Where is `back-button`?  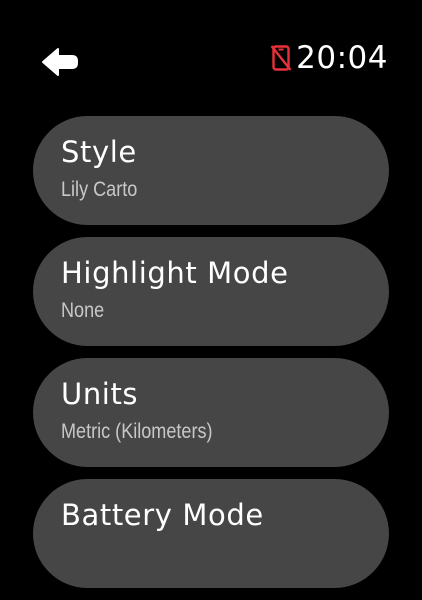 back-button is located at coordinates (60, 64).